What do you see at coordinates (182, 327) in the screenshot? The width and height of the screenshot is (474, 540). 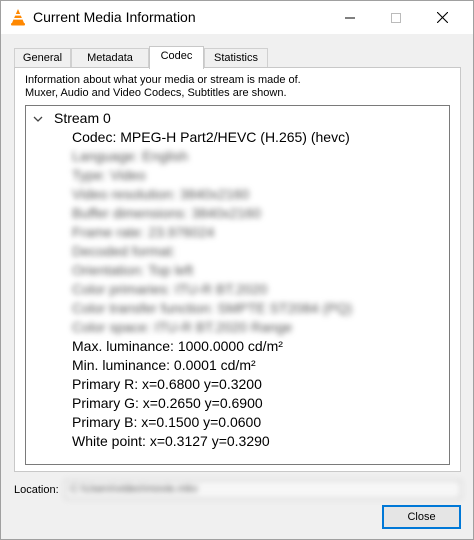 I see `blurred-row: Color space: ITU-R BT.2020 Range` at bounding box center [182, 327].